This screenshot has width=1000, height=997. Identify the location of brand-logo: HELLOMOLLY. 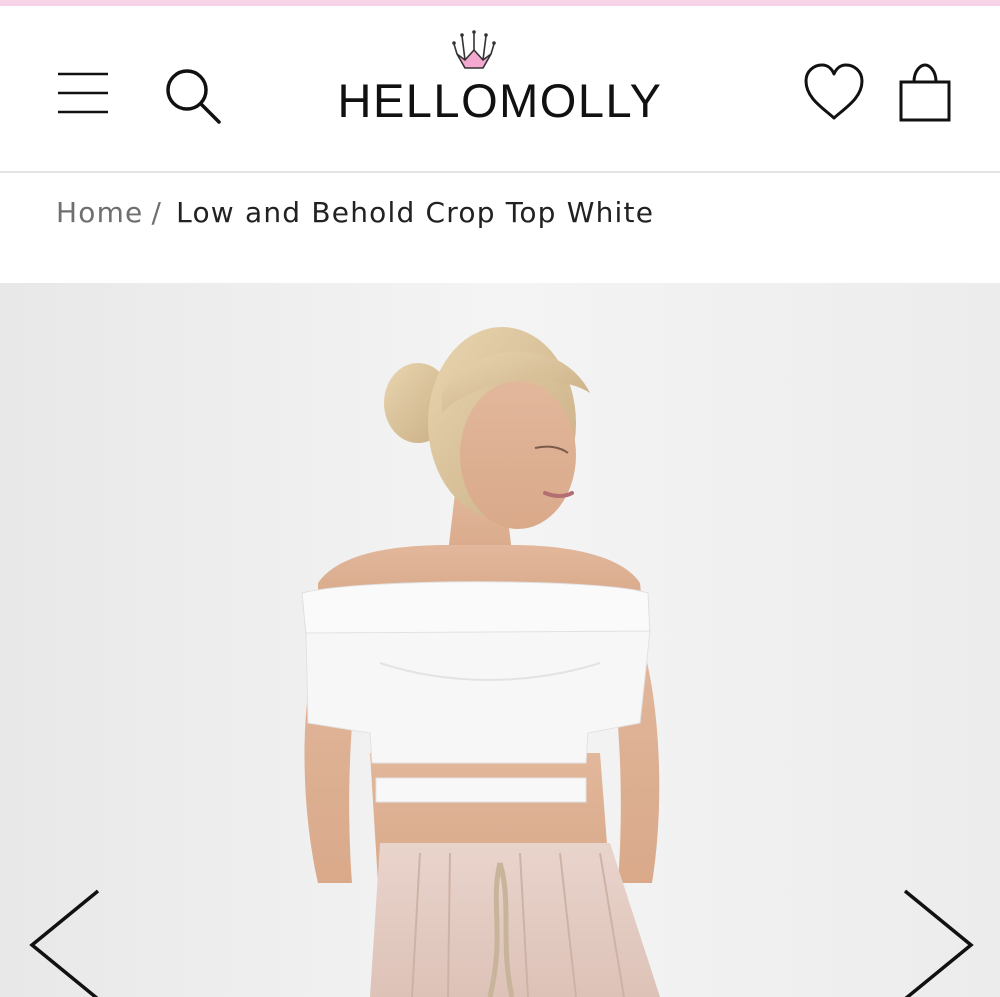
(500, 80).